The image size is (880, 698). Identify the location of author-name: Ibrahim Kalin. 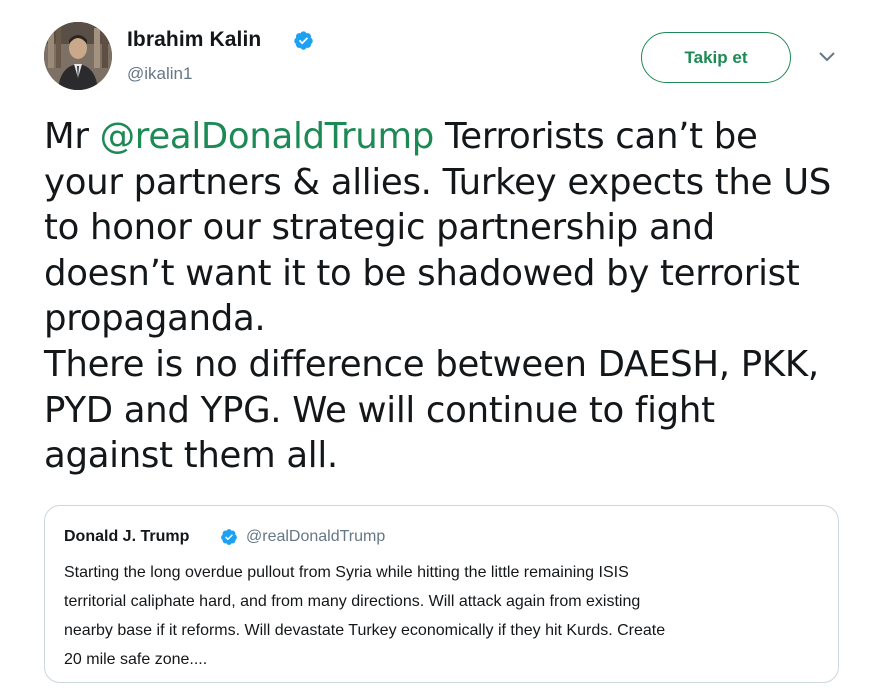
(194, 40).